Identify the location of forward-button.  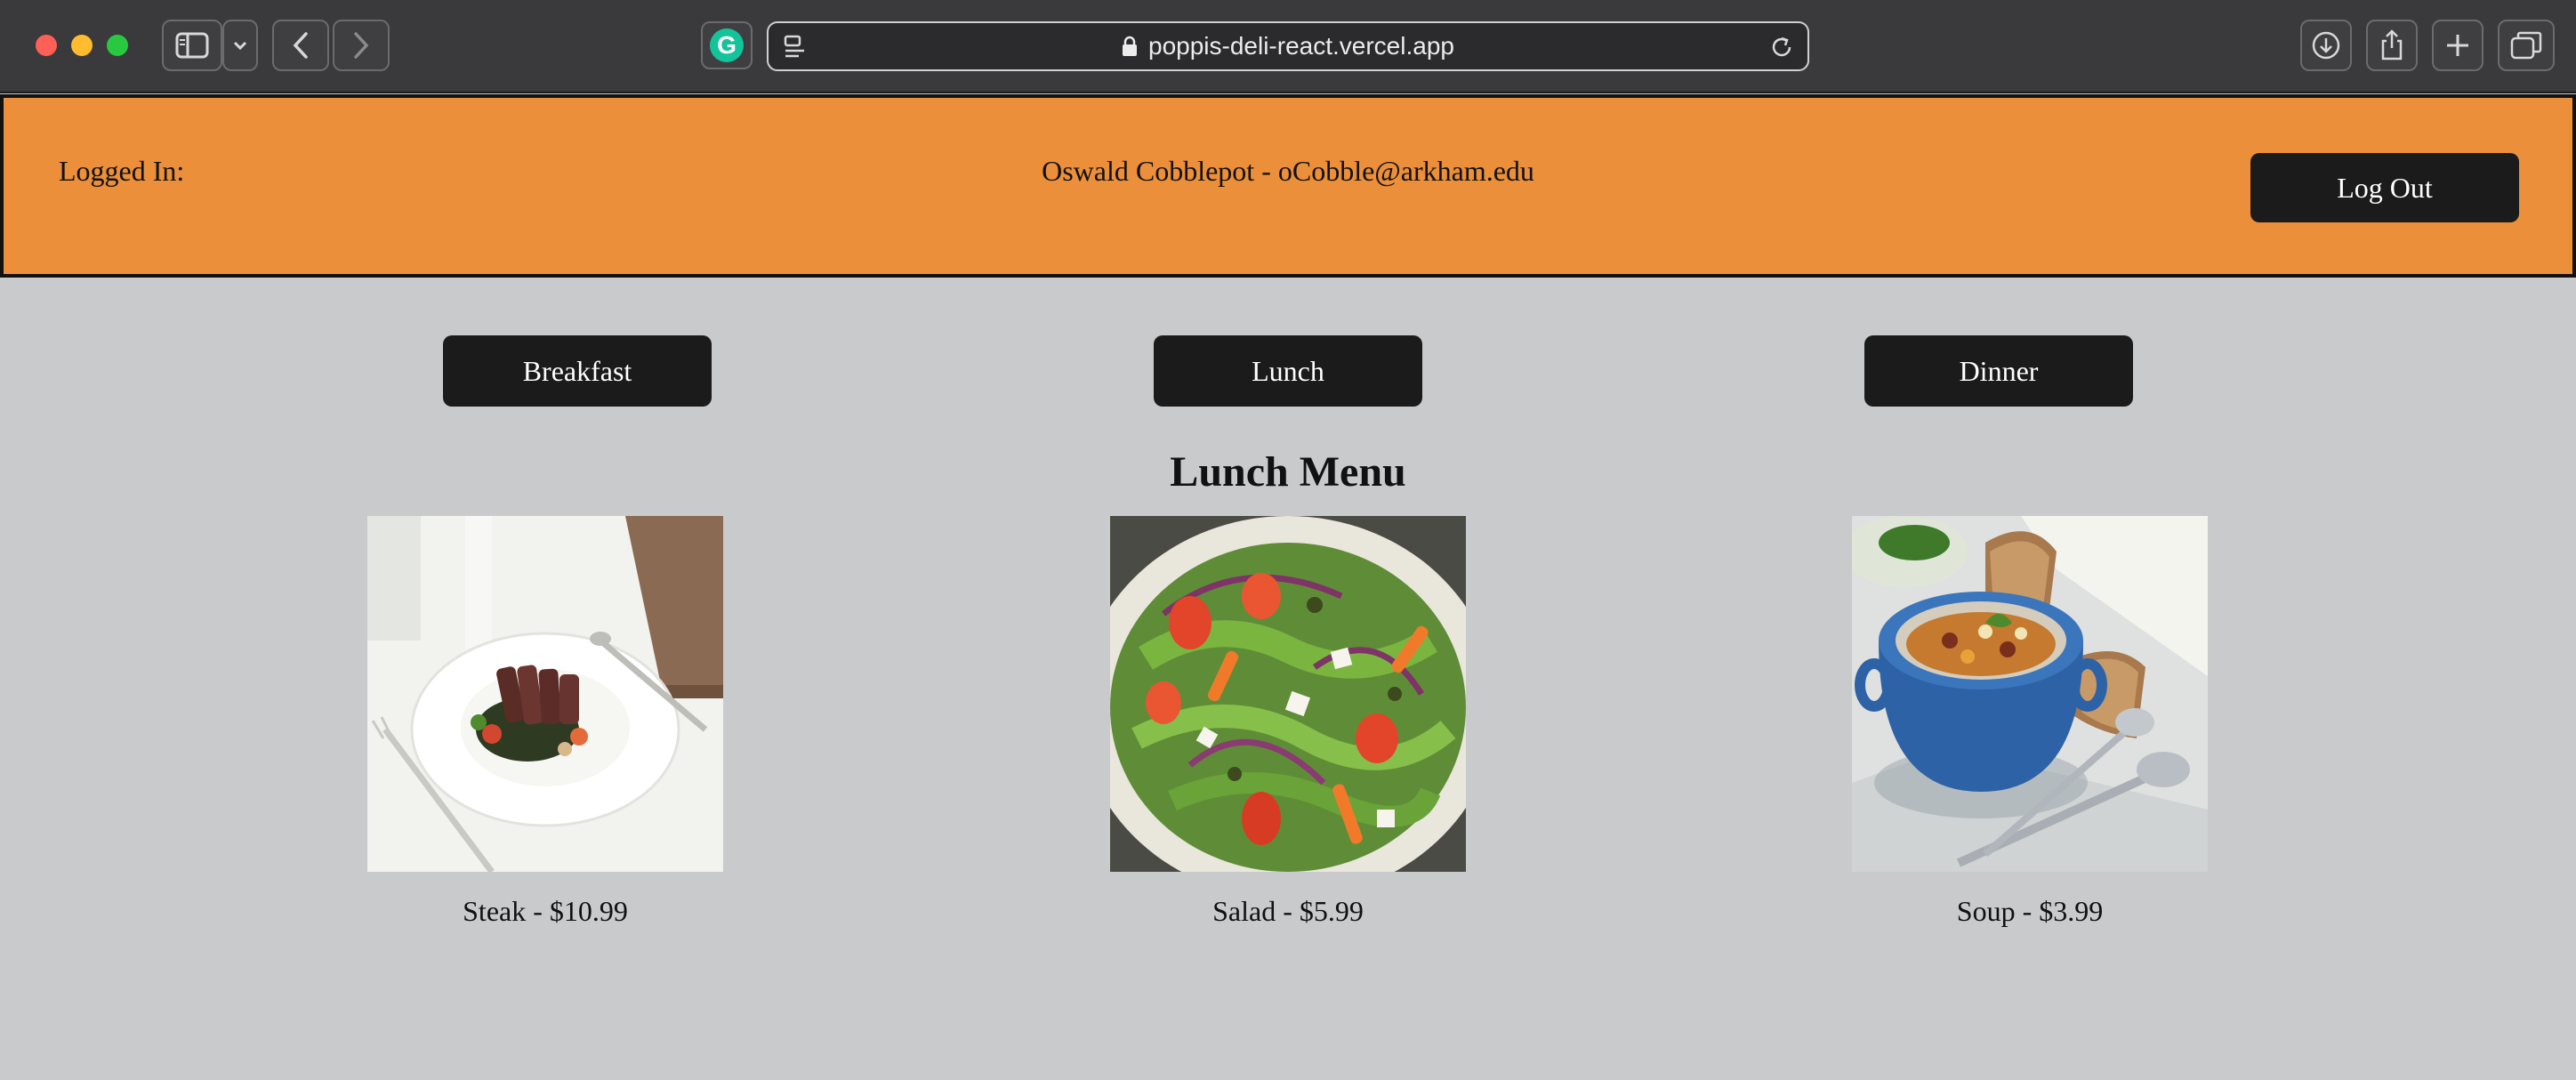
(361, 45).